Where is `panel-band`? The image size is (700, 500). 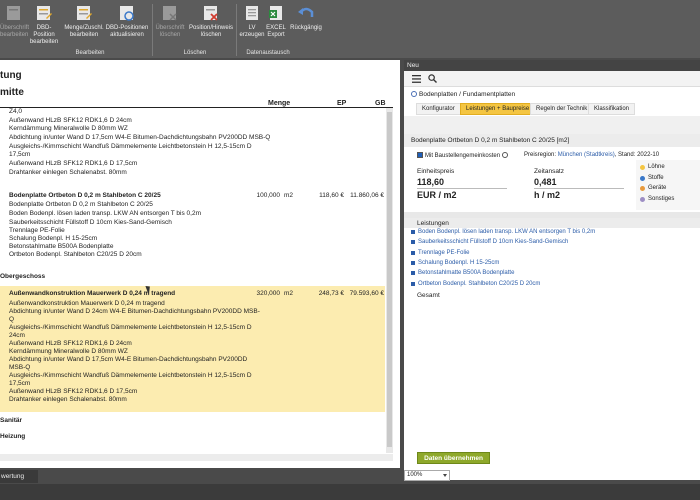 panel-band is located at coordinates (552, 125).